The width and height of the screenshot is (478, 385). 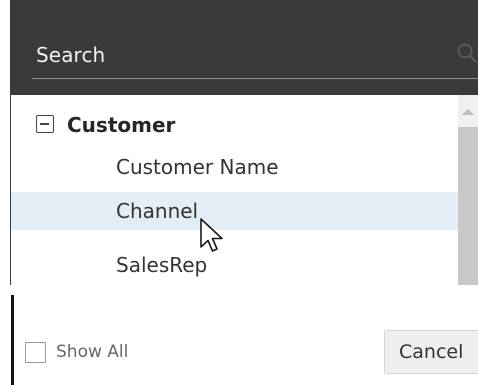 I want to click on scroll-up-arrow-icon, so click(x=468, y=112).